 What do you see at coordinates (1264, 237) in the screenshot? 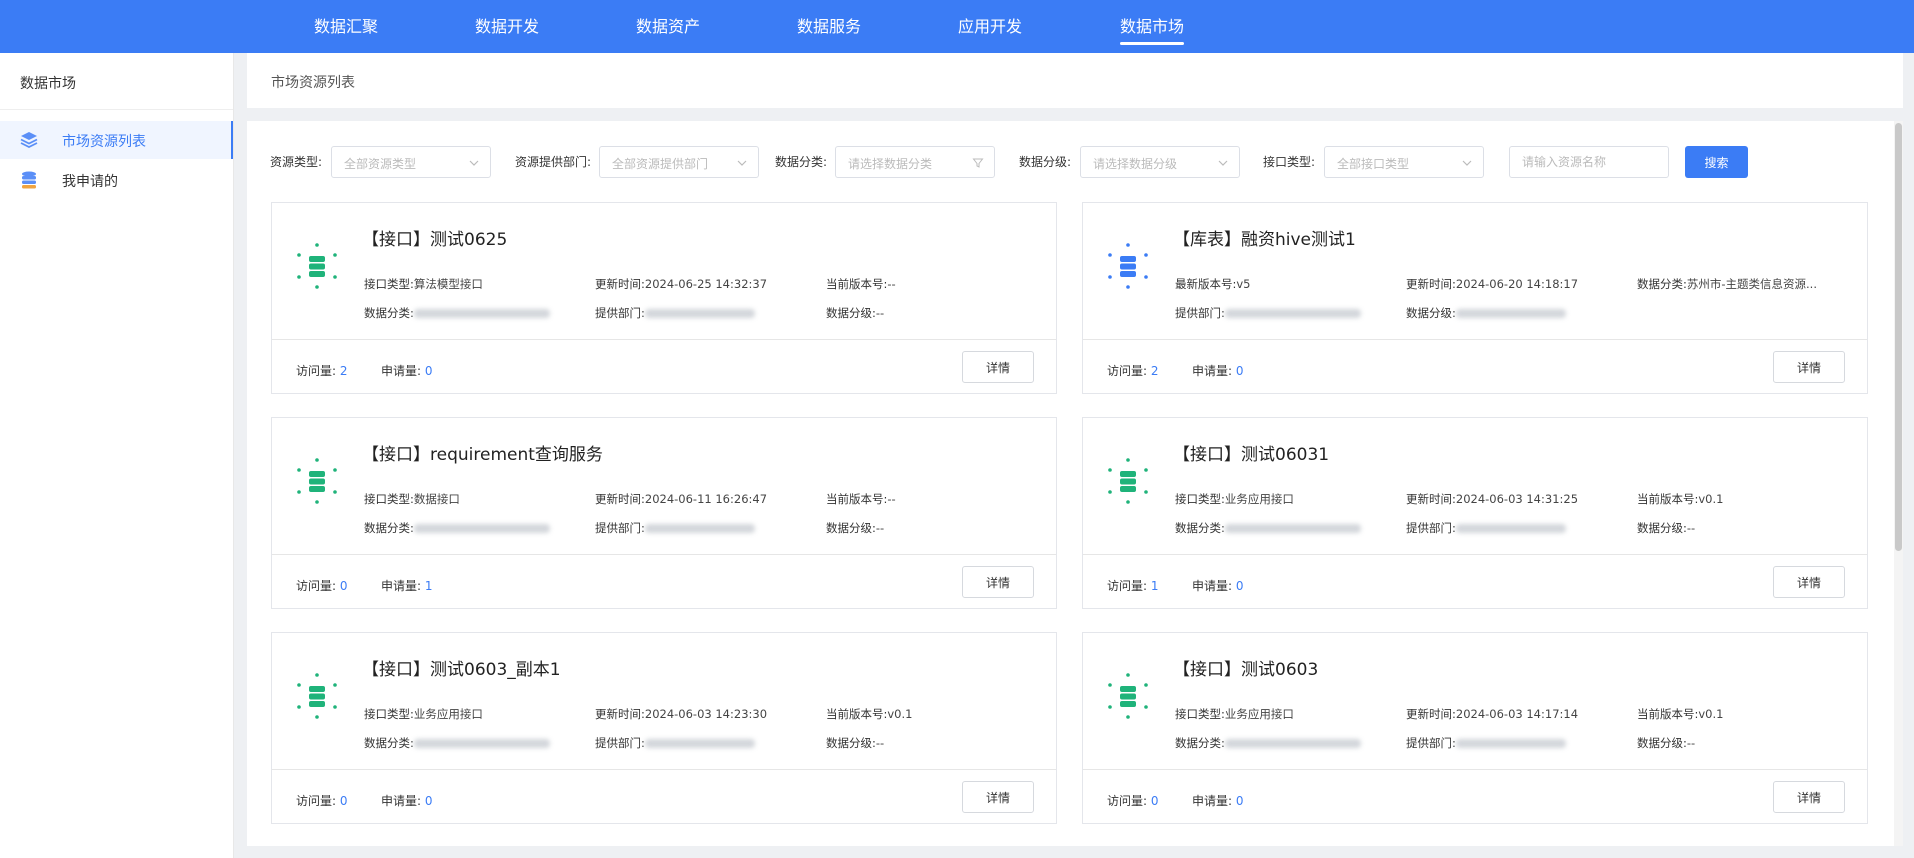
I see `card-title: 【库表】融资hive测试1` at bounding box center [1264, 237].